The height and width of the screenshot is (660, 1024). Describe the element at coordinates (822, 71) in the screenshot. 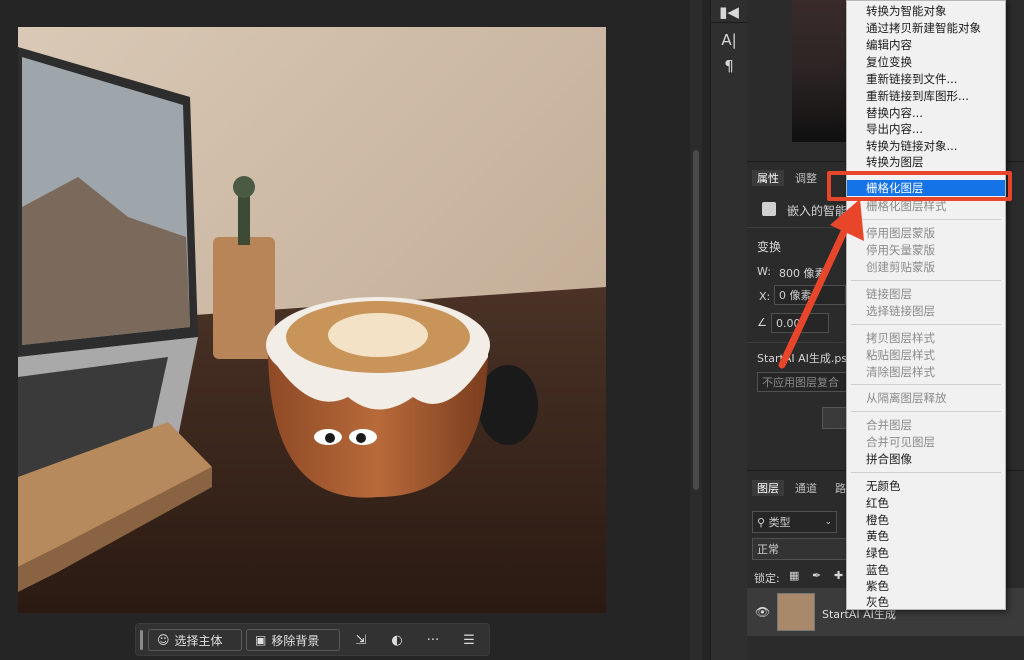

I see `color-picker-field` at that location.